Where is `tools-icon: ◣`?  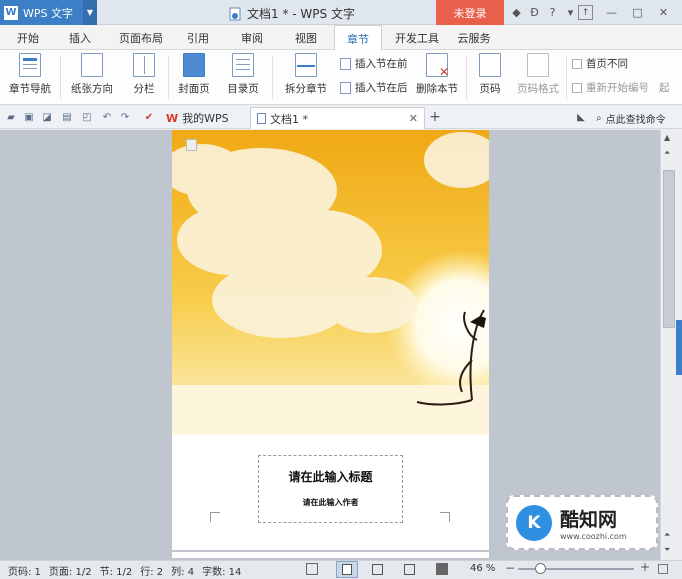
tools-icon: ◣ is located at coordinates (581, 117).